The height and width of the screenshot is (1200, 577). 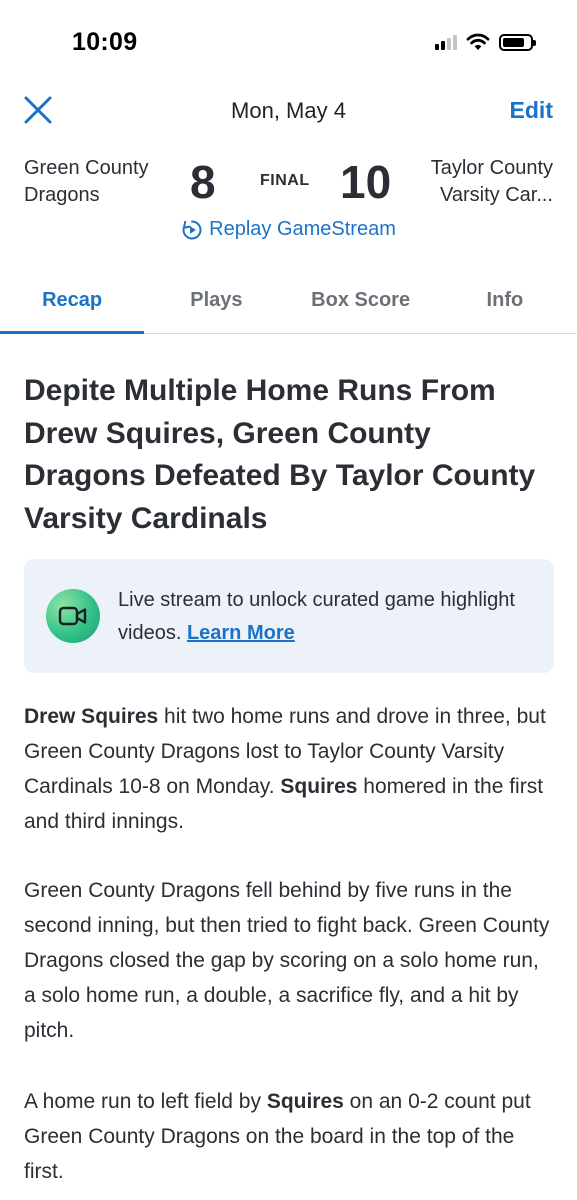 I want to click on paragraph-text: A home run to left field by, so click(x=145, y=1101).